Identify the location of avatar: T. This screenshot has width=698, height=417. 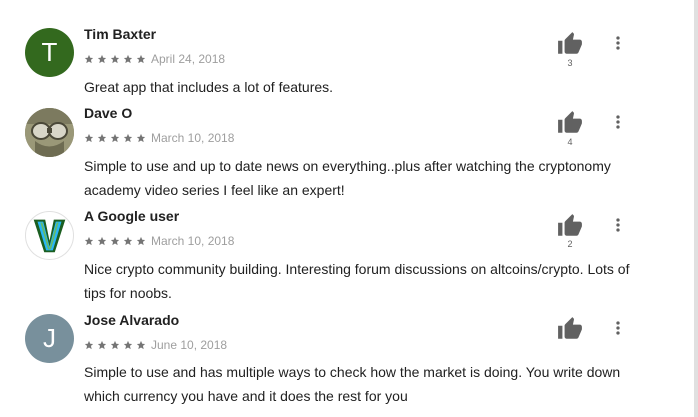
(49, 52).